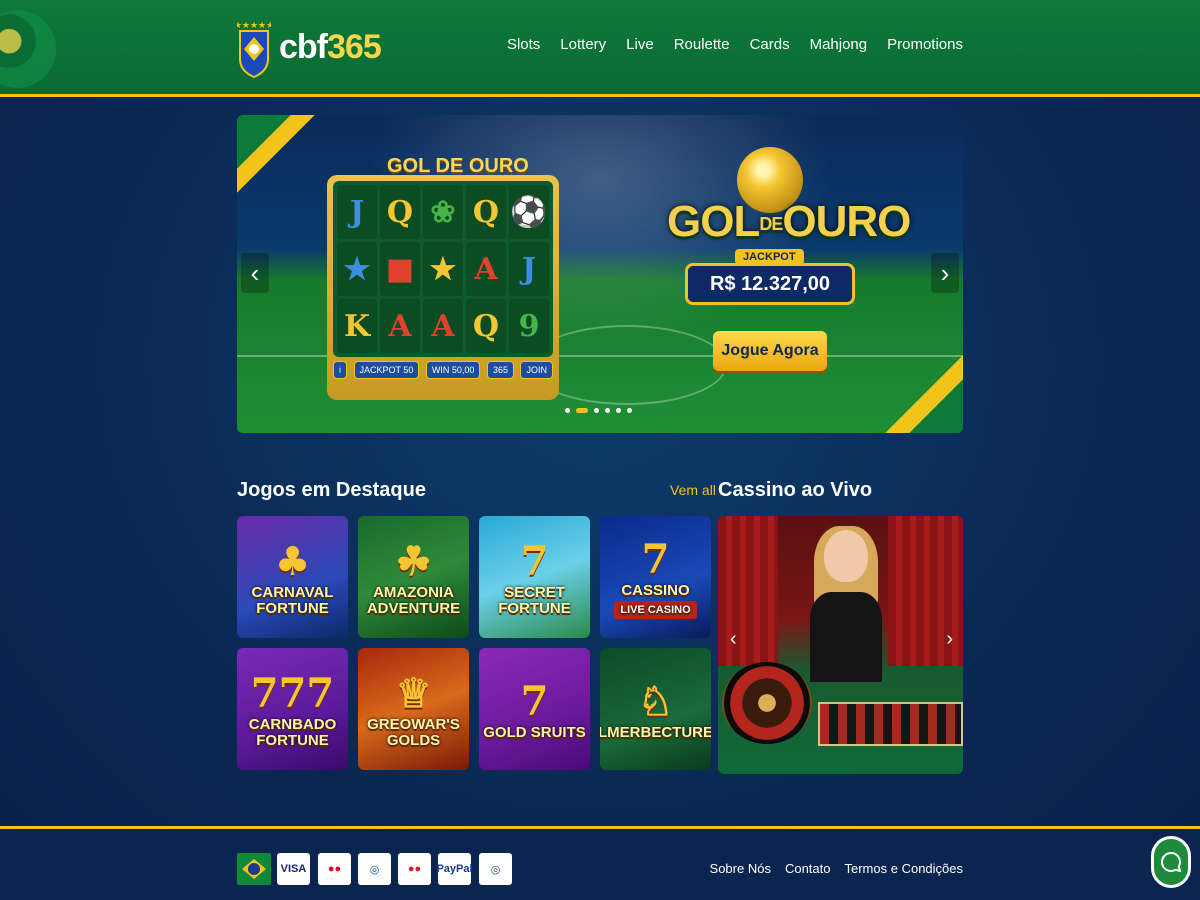  I want to click on hero-prev-arrow-icon: ‹, so click(255, 273).